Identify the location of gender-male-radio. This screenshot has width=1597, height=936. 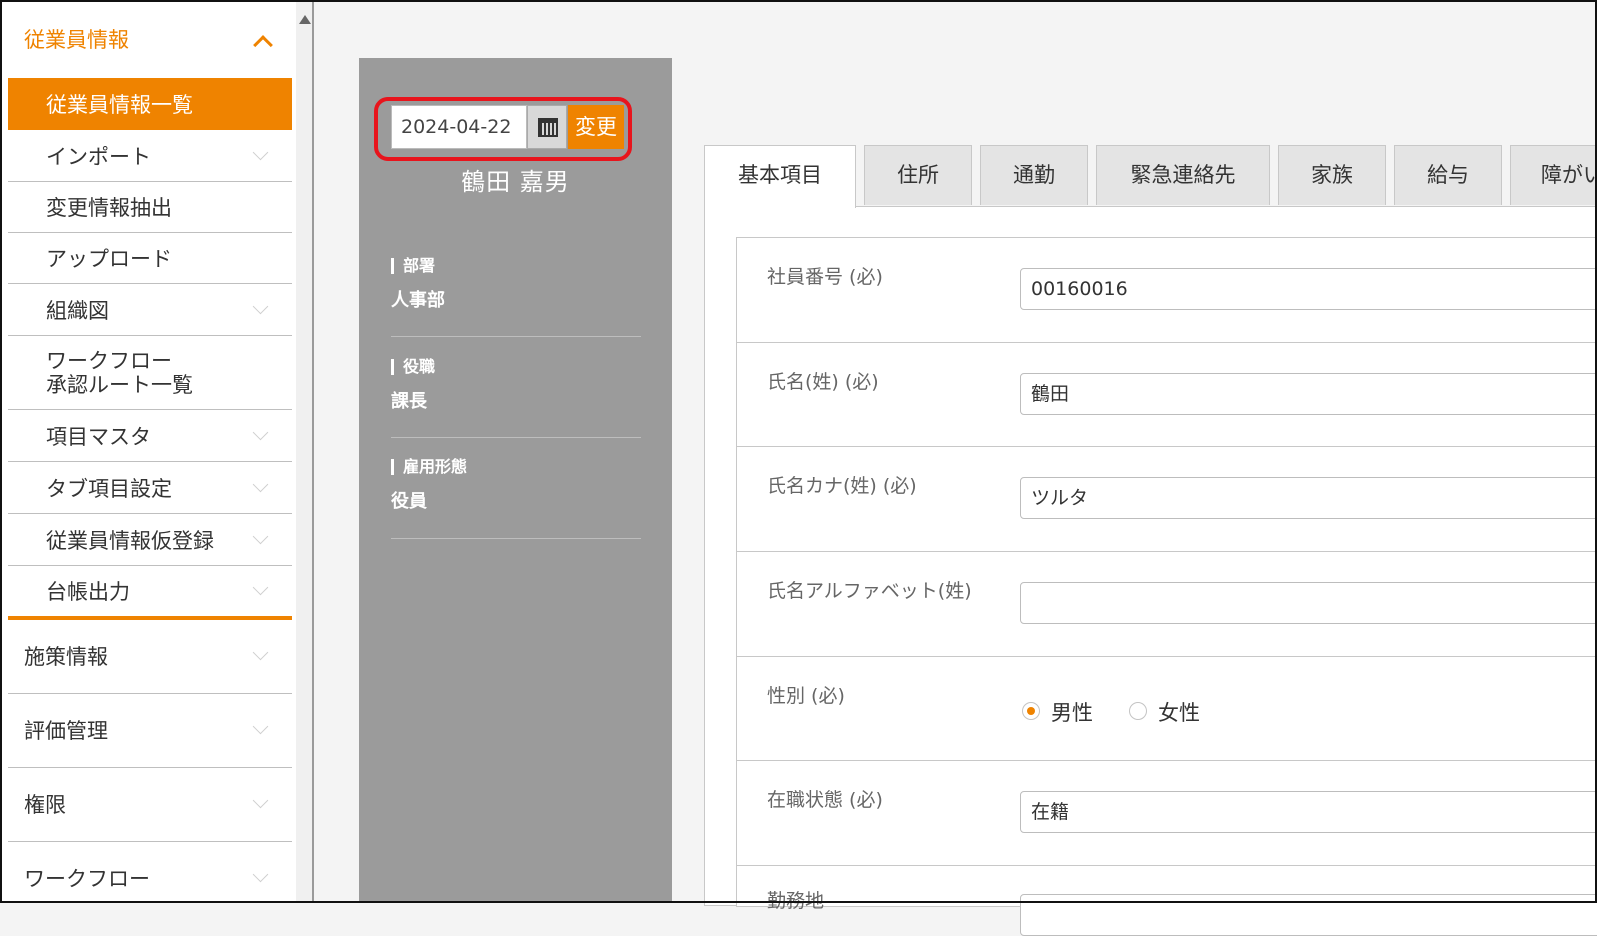
(1031, 711).